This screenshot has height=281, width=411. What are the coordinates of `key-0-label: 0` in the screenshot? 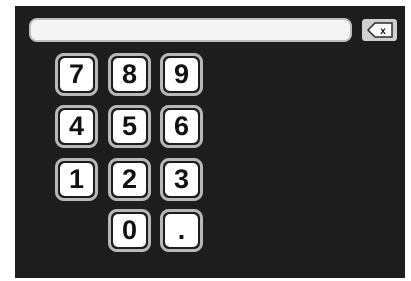 It's located at (129, 230).